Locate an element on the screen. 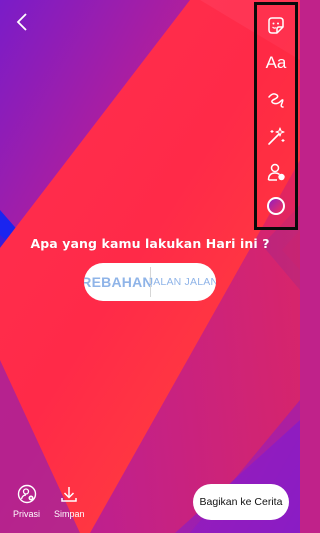  scribble-icon is located at coordinates (276, 100).